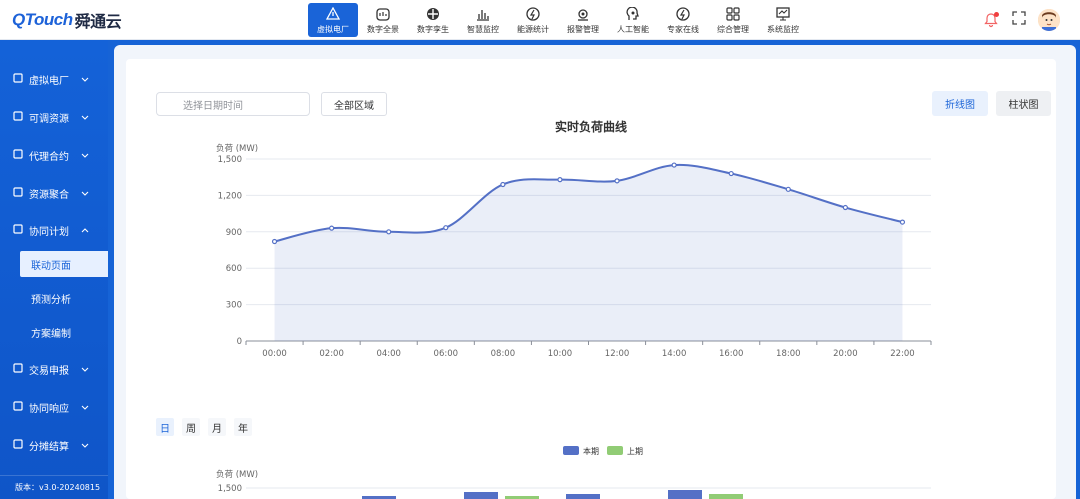 Image resolution: width=1080 pixels, height=499 pixels. Describe the element at coordinates (635, 451) in the screenshot. I see `legend-label-last: 上期` at that location.